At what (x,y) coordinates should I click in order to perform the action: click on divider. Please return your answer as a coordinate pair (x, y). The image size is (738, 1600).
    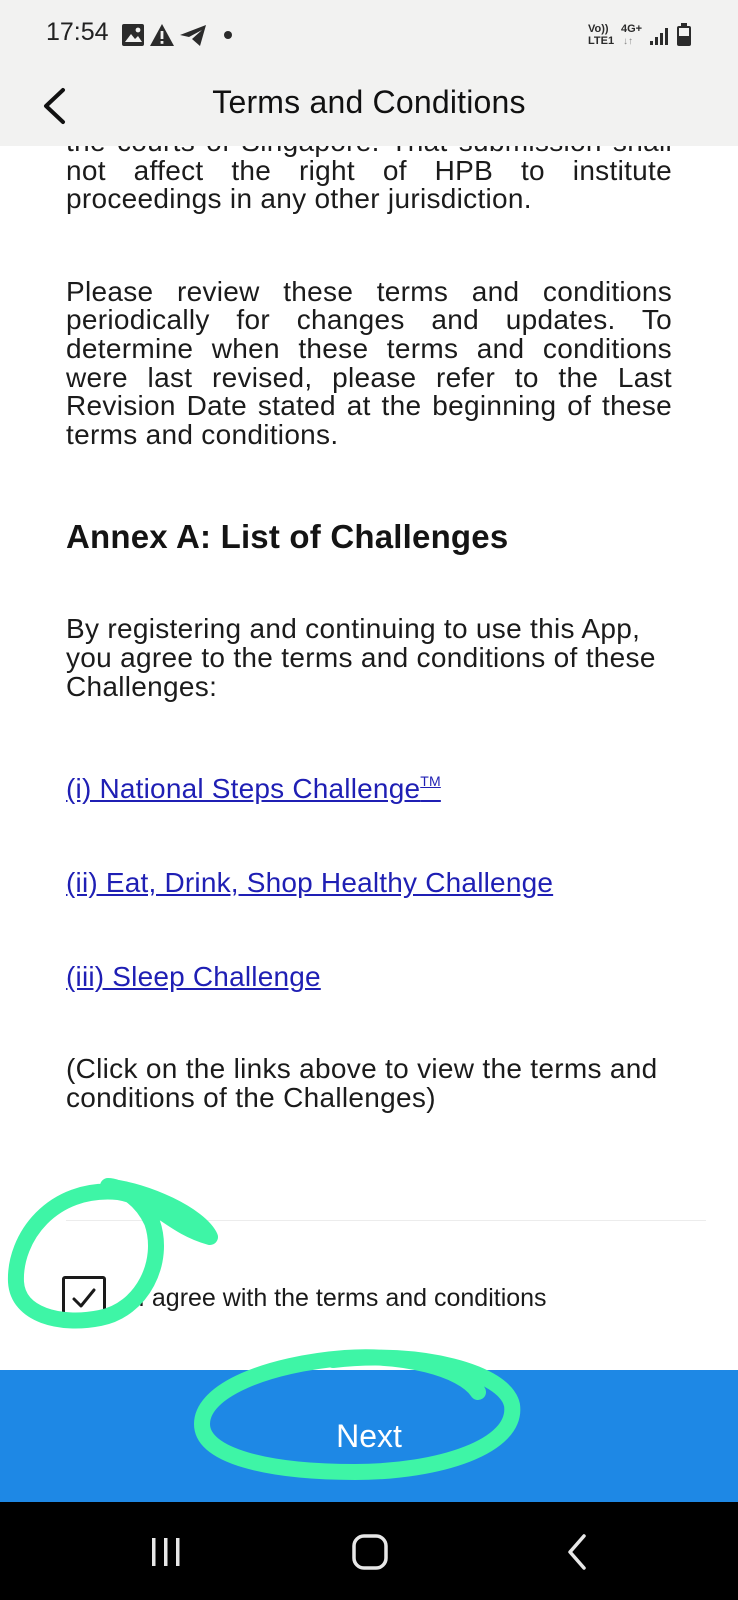
    Looking at the image, I should click on (386, 1220).